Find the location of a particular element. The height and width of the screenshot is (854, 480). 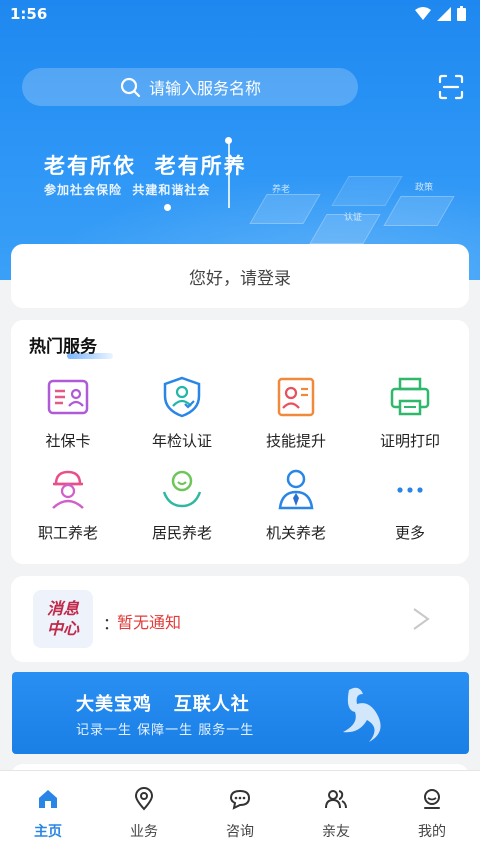

tab-label: 我的 is located at coordinates (432, 832).